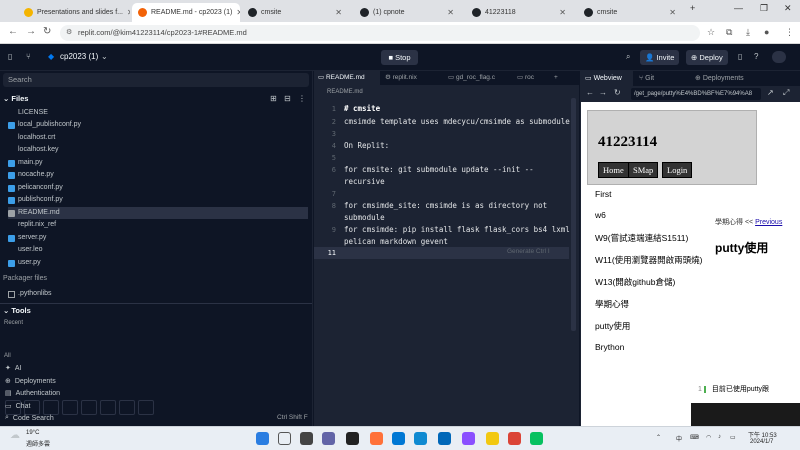 This screenshot has width=800, height=450. Describe the element at coordinates (649, 260) in the screenshot. I see `menu-link: W11(使用瀏覽器開啟兩頭燒)` at that location.